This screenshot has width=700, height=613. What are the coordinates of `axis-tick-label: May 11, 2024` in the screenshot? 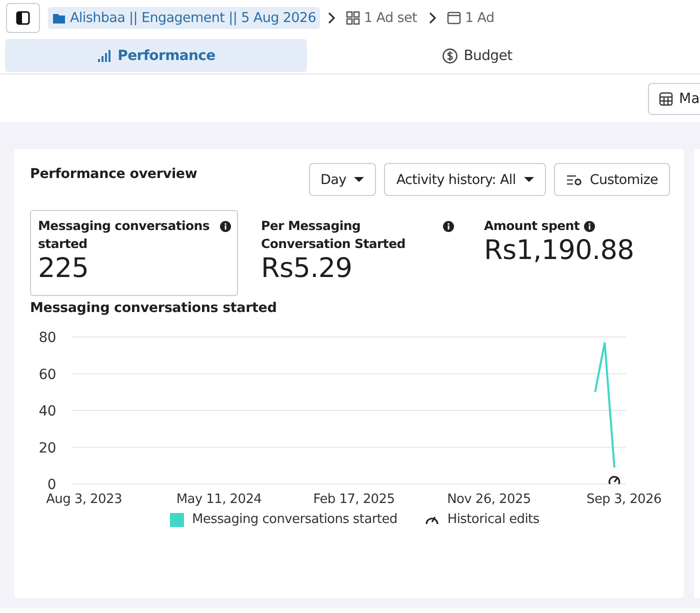 It's located at (219, 499).